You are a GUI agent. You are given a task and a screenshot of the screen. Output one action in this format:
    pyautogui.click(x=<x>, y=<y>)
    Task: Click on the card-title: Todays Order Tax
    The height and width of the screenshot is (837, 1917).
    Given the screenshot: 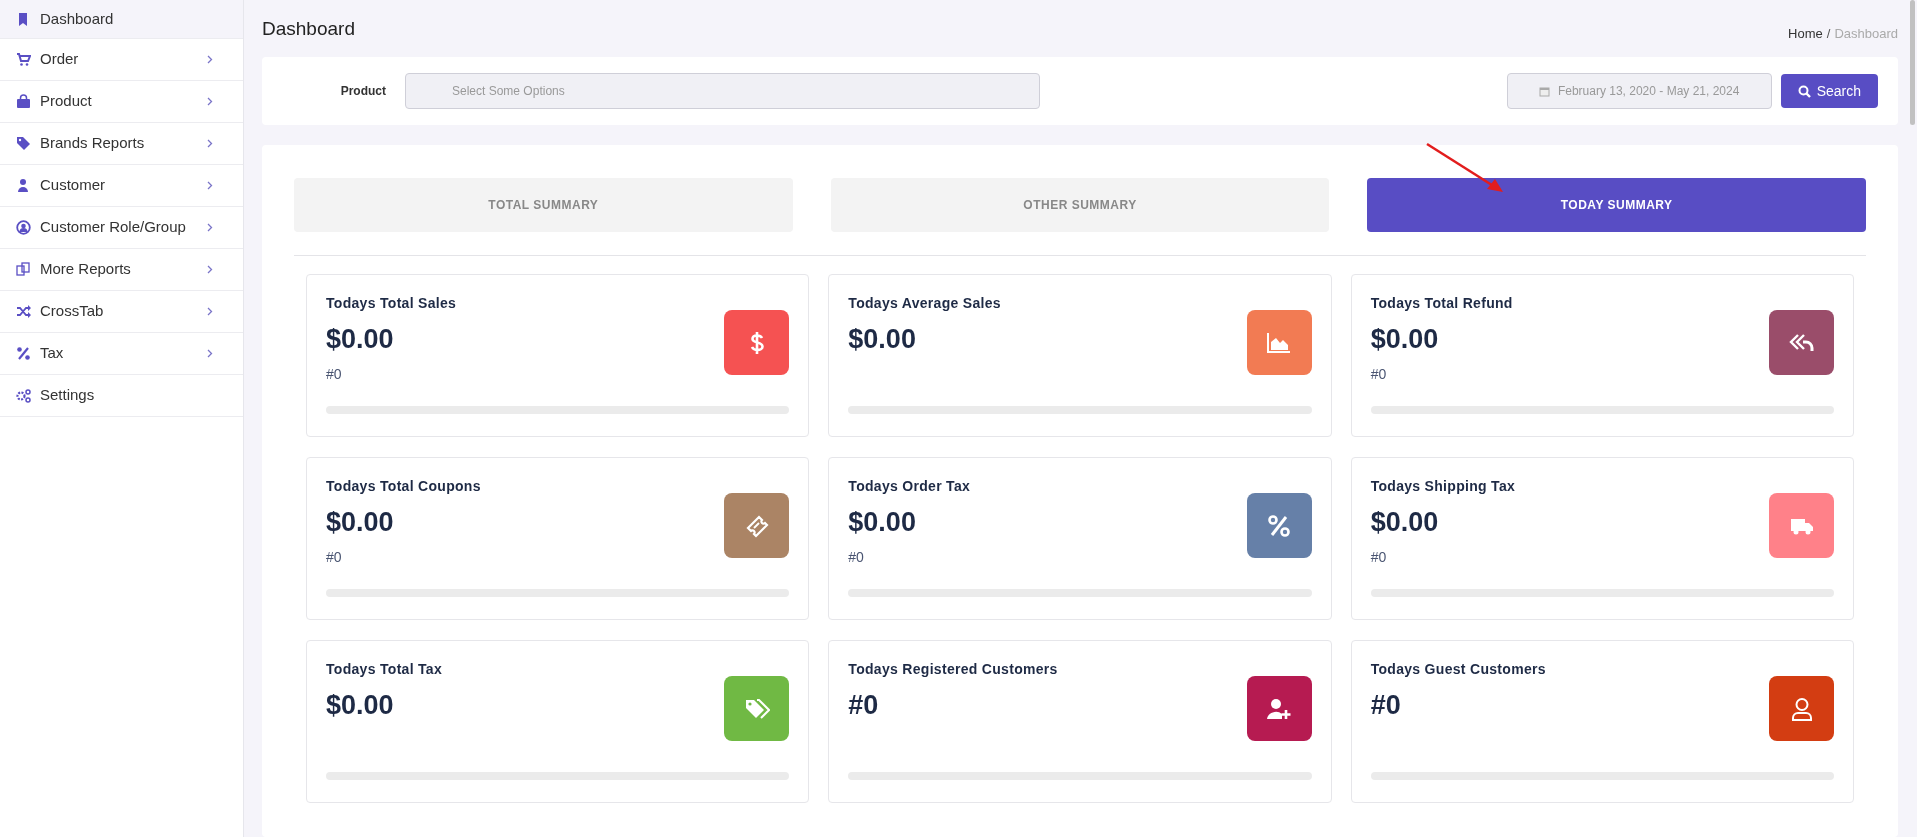 What is the action you would take?
    pyautogui.click(x=909, y=486)
    